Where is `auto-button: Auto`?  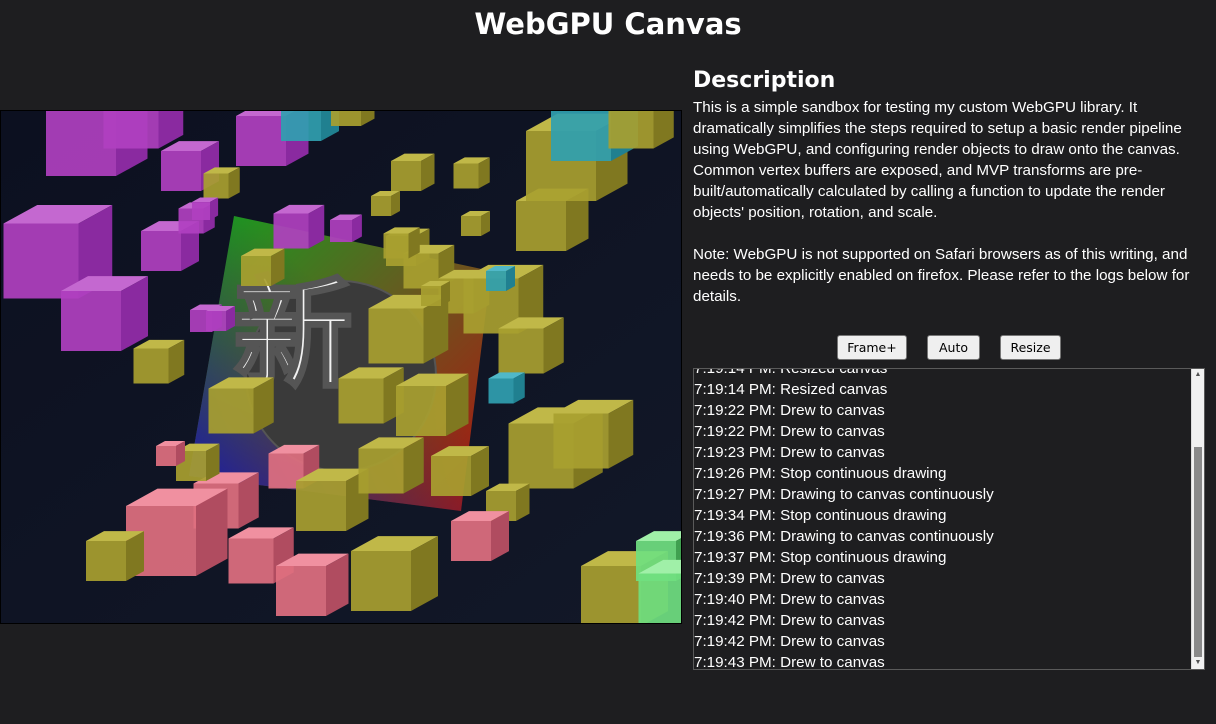
auto-button: Auto is located at coordinates (953, 347).